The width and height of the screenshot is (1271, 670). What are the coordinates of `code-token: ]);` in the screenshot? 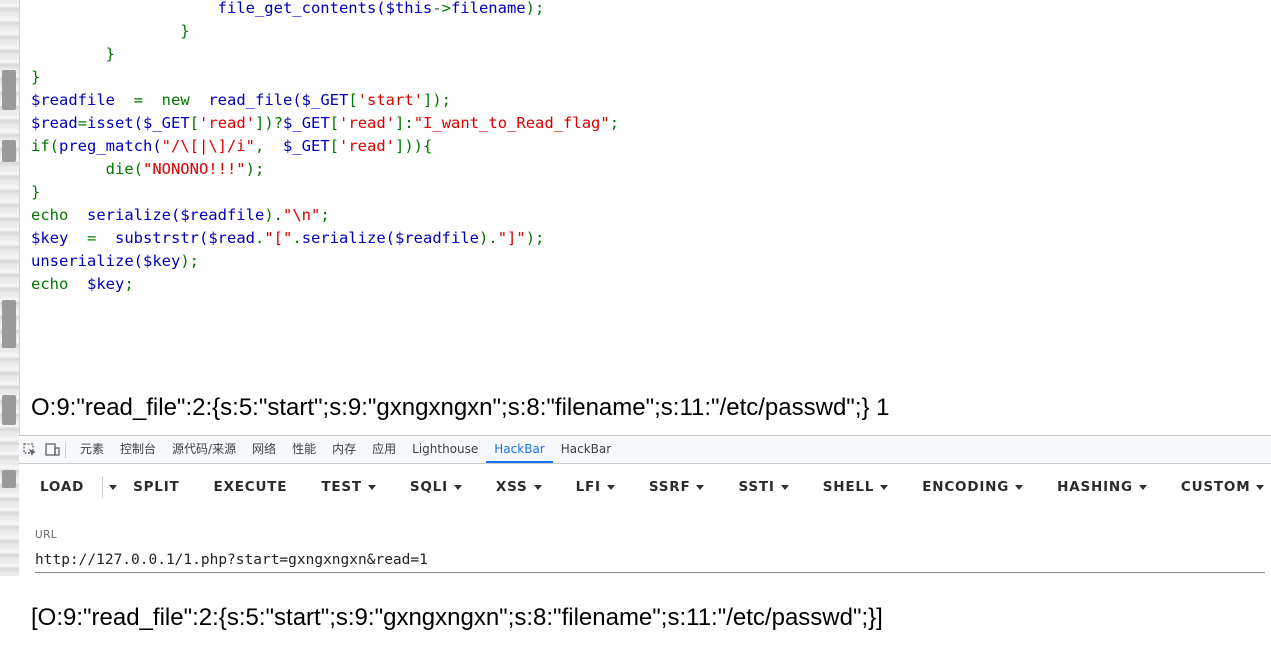 It's located at (437, 100).